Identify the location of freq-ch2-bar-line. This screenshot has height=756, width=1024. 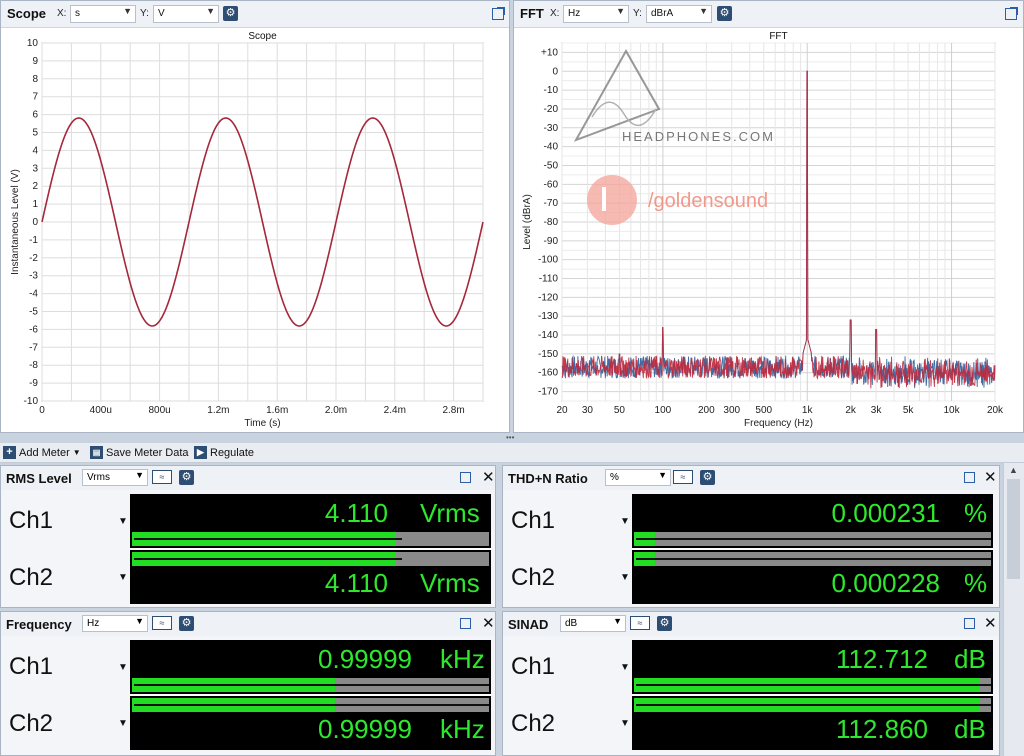
(311, 705).